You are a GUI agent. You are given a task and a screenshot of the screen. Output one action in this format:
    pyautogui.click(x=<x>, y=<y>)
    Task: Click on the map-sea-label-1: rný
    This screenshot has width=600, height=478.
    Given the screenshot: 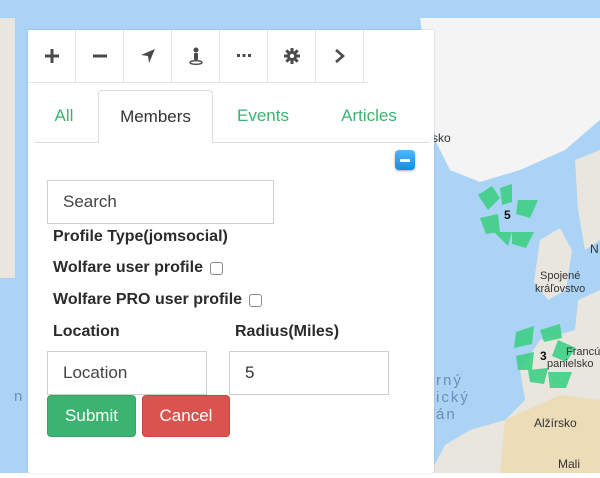 What is the action you would take?
    pyautogui.click(x=449, y=380)
    